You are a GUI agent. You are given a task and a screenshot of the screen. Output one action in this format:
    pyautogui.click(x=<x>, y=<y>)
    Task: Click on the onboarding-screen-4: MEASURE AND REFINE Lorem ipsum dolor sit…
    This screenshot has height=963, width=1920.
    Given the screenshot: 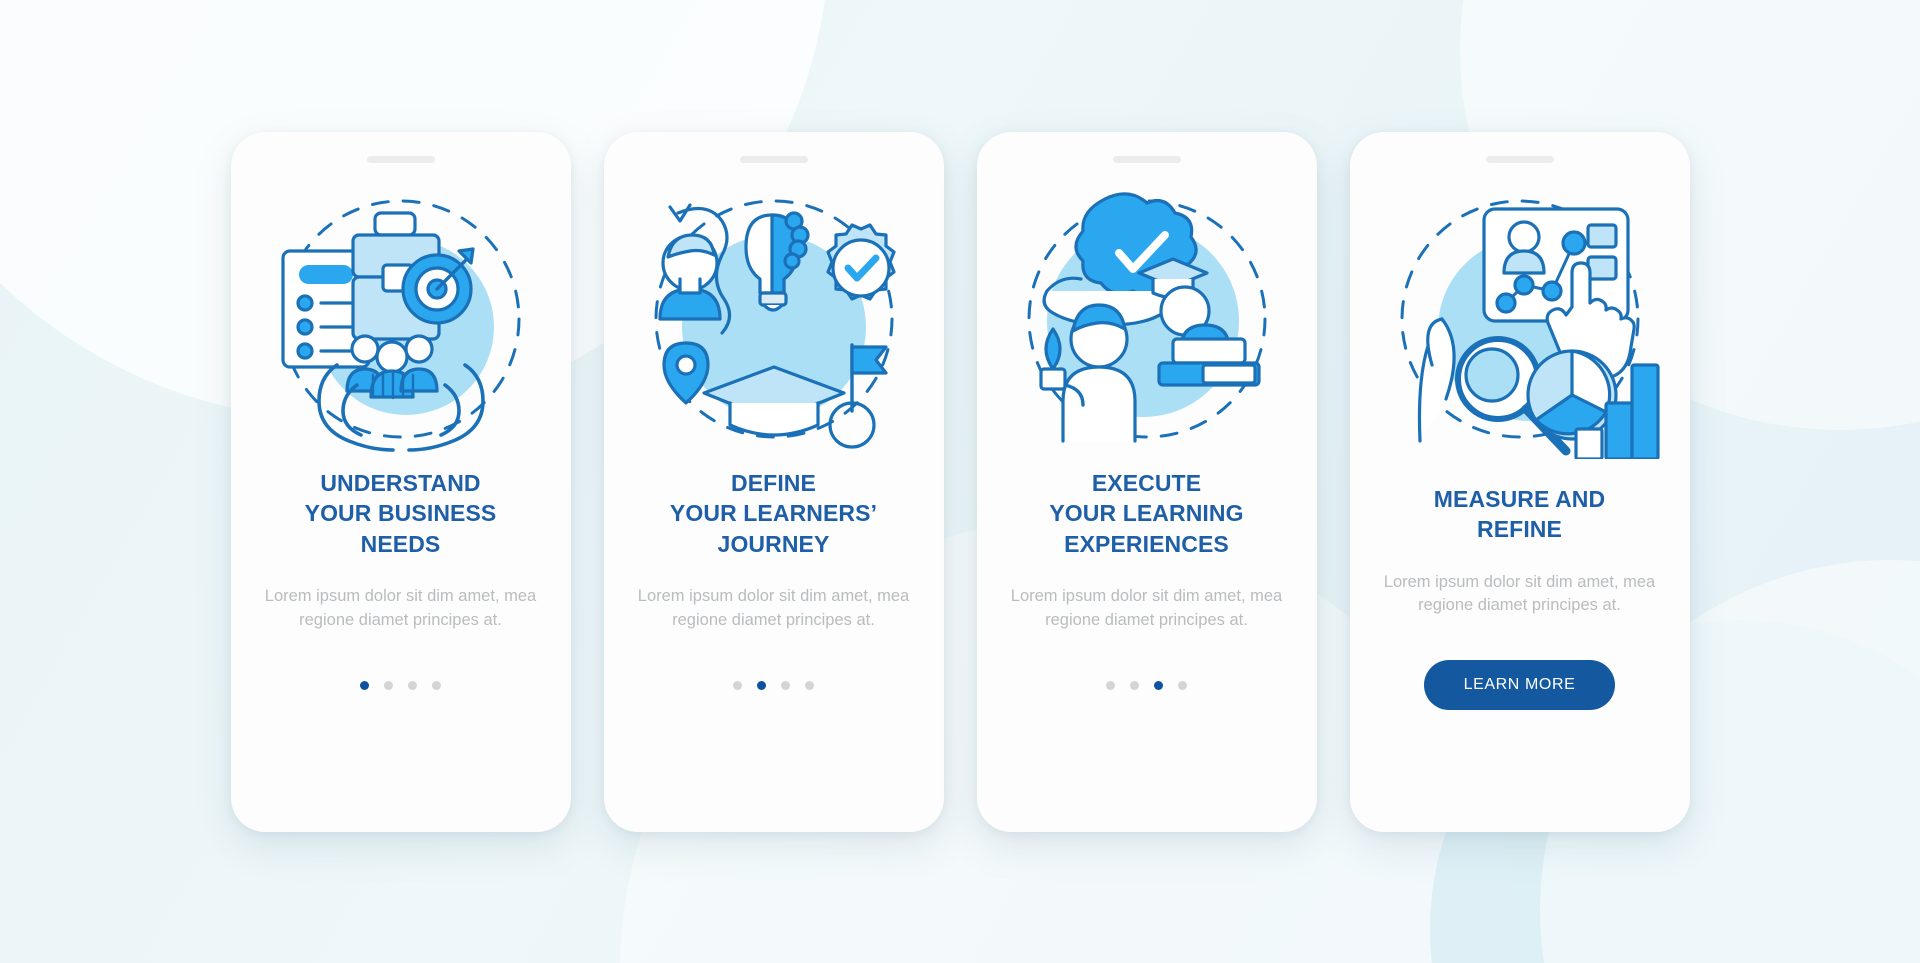 What is the action you would take?
    pyautogui.click(x=1519, y=481)
    